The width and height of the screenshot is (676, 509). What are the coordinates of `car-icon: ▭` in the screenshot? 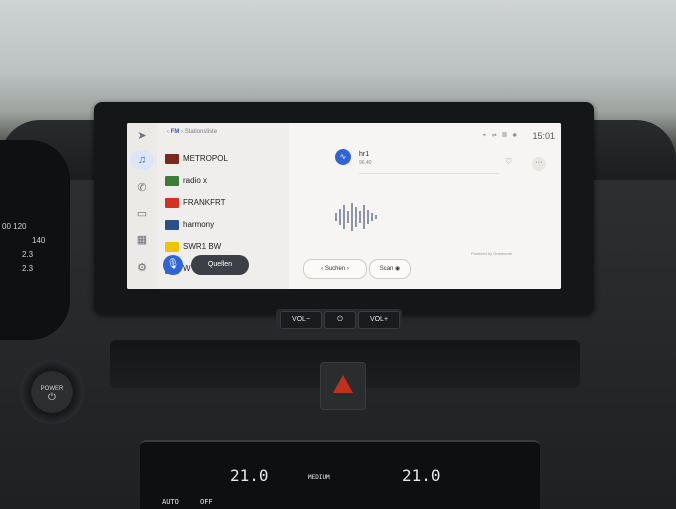 It's located at (142, 214).